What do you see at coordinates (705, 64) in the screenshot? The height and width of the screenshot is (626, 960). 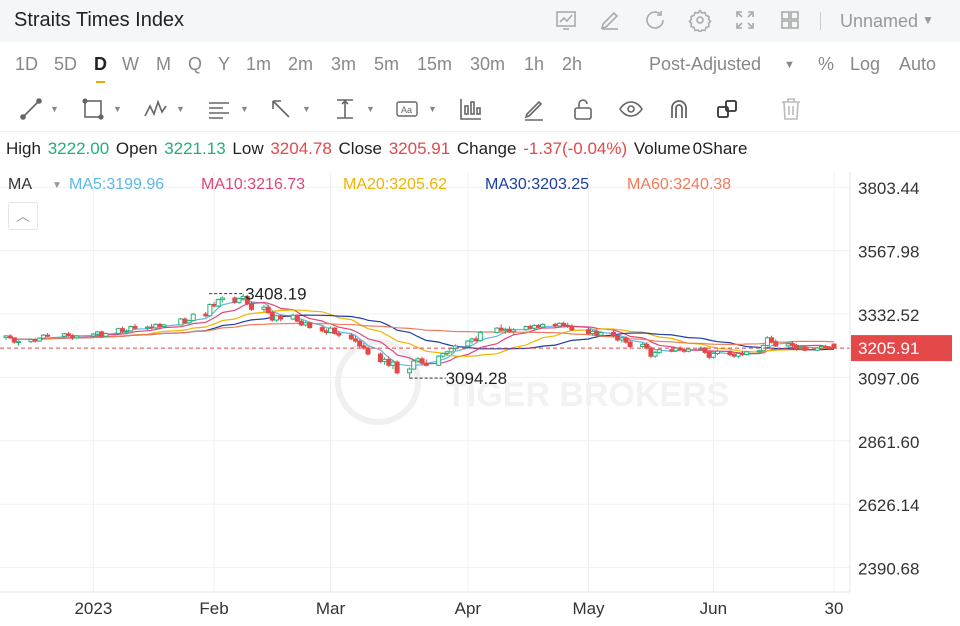 I see `adjust-select: Post-Adjusted` at bounding box center [705, 64].